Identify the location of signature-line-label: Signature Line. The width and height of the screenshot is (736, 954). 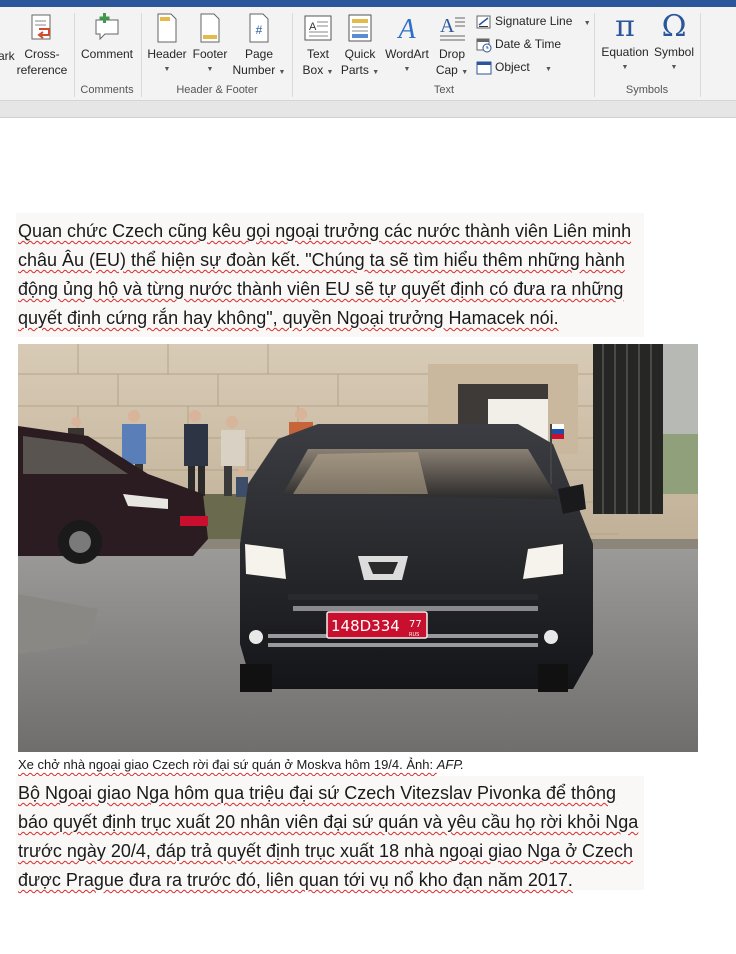
(534, 21).